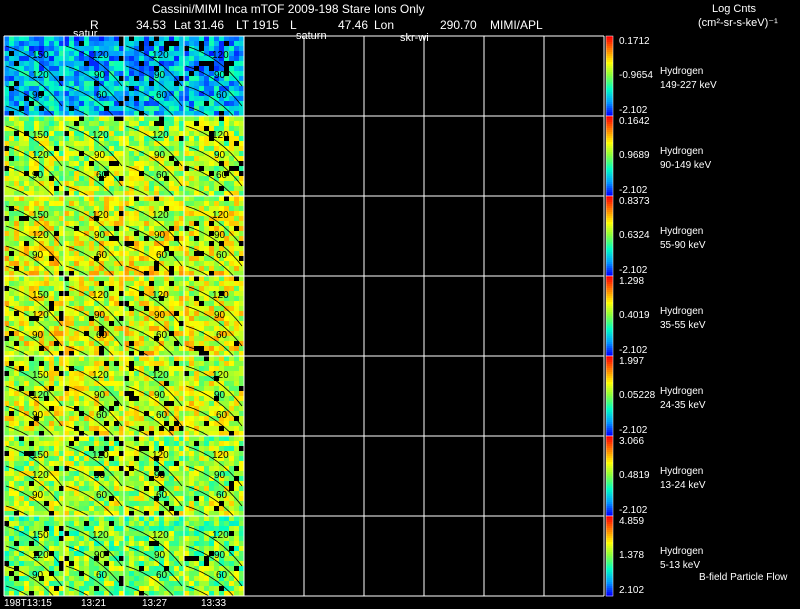  What do you see at coordinates (40, 215) in the screenshot?
I see `contour-label: 150` at bounding box center [40, 215].